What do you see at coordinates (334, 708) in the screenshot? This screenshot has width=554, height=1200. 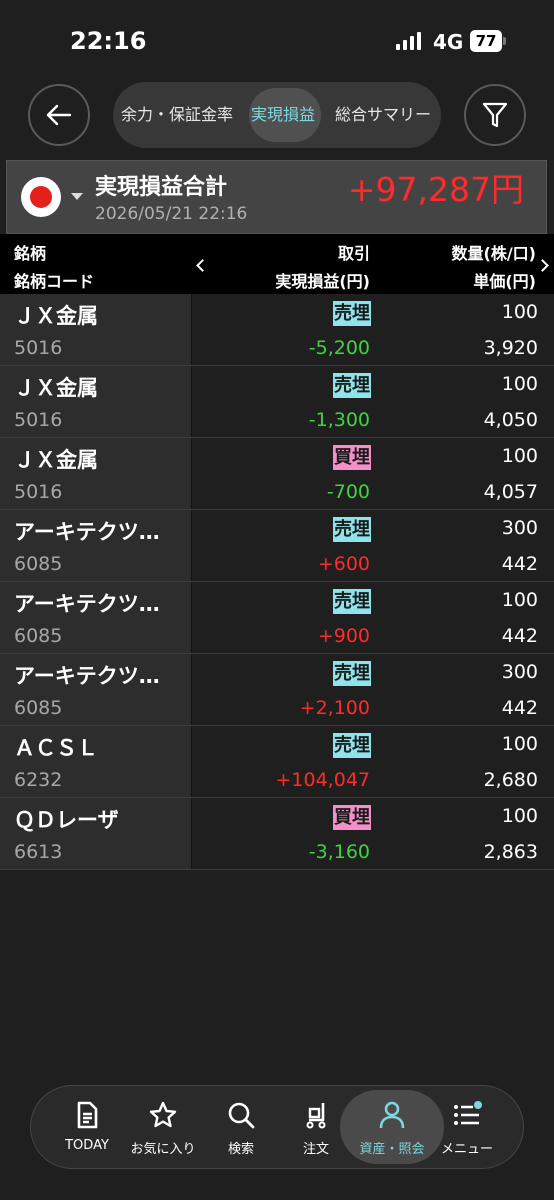 I see `realized-pl: +2,100` at bounding box center [334, 708].